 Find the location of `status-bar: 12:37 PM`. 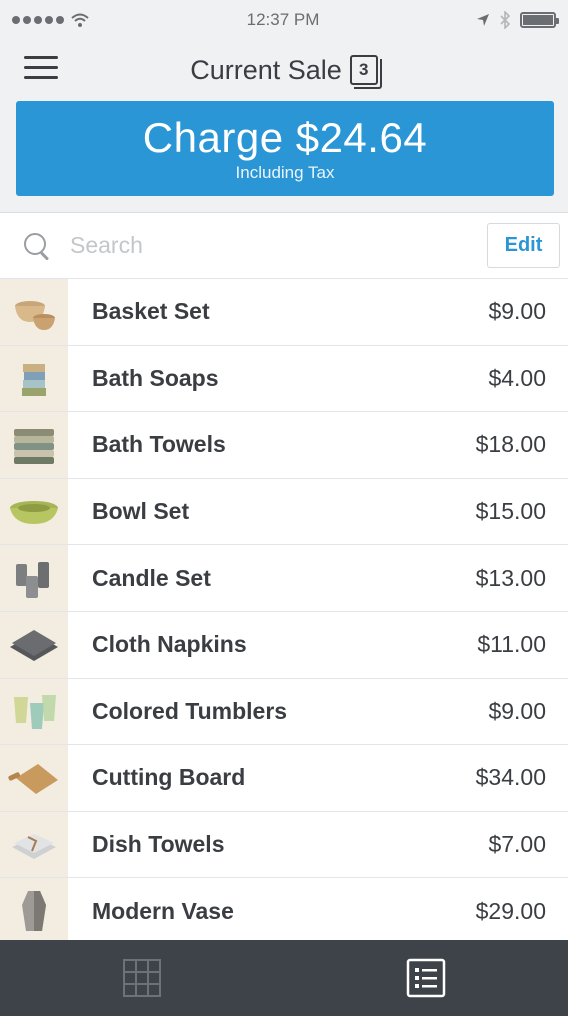

status-bar: 12:37 PM is located at coordinates (284, 20).